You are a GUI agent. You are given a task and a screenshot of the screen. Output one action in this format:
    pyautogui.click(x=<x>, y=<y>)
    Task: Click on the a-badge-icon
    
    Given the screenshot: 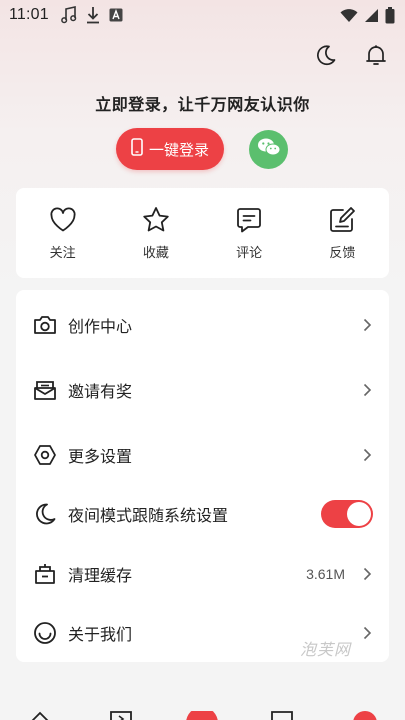 What is the action you would take?
    pyautogui.click(x=116, y=15)
    